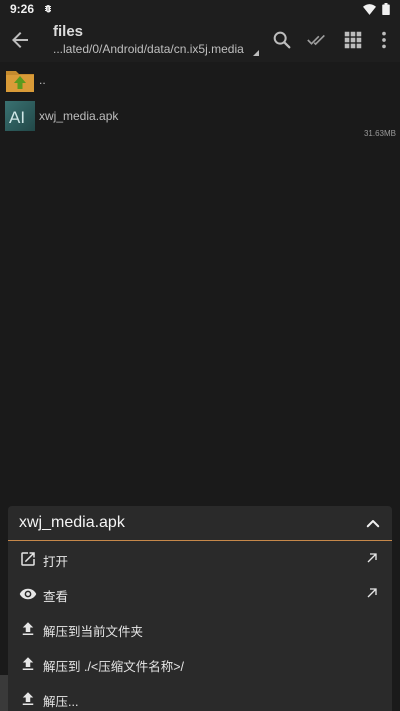  I want to click on folder-up-icon, so click(20, 81).